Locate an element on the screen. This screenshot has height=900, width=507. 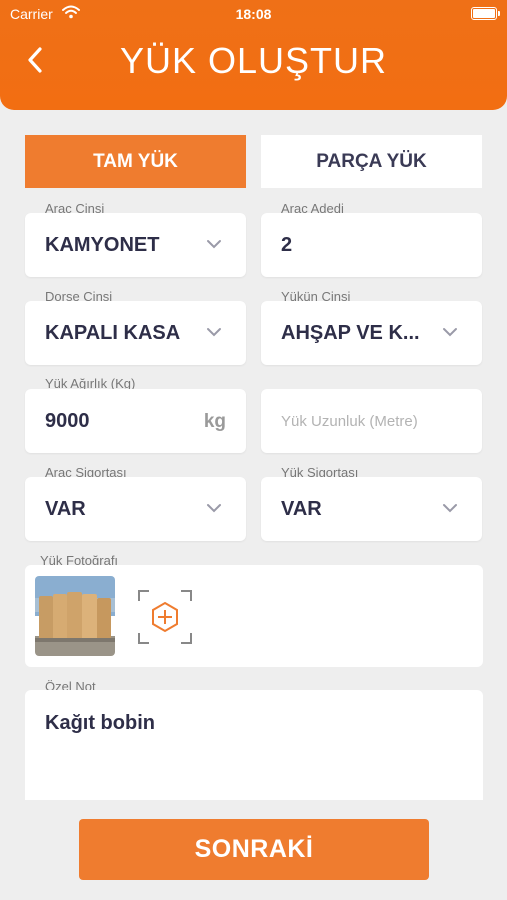
next-button: SONRAKİ is located at coordinates (254, 849).